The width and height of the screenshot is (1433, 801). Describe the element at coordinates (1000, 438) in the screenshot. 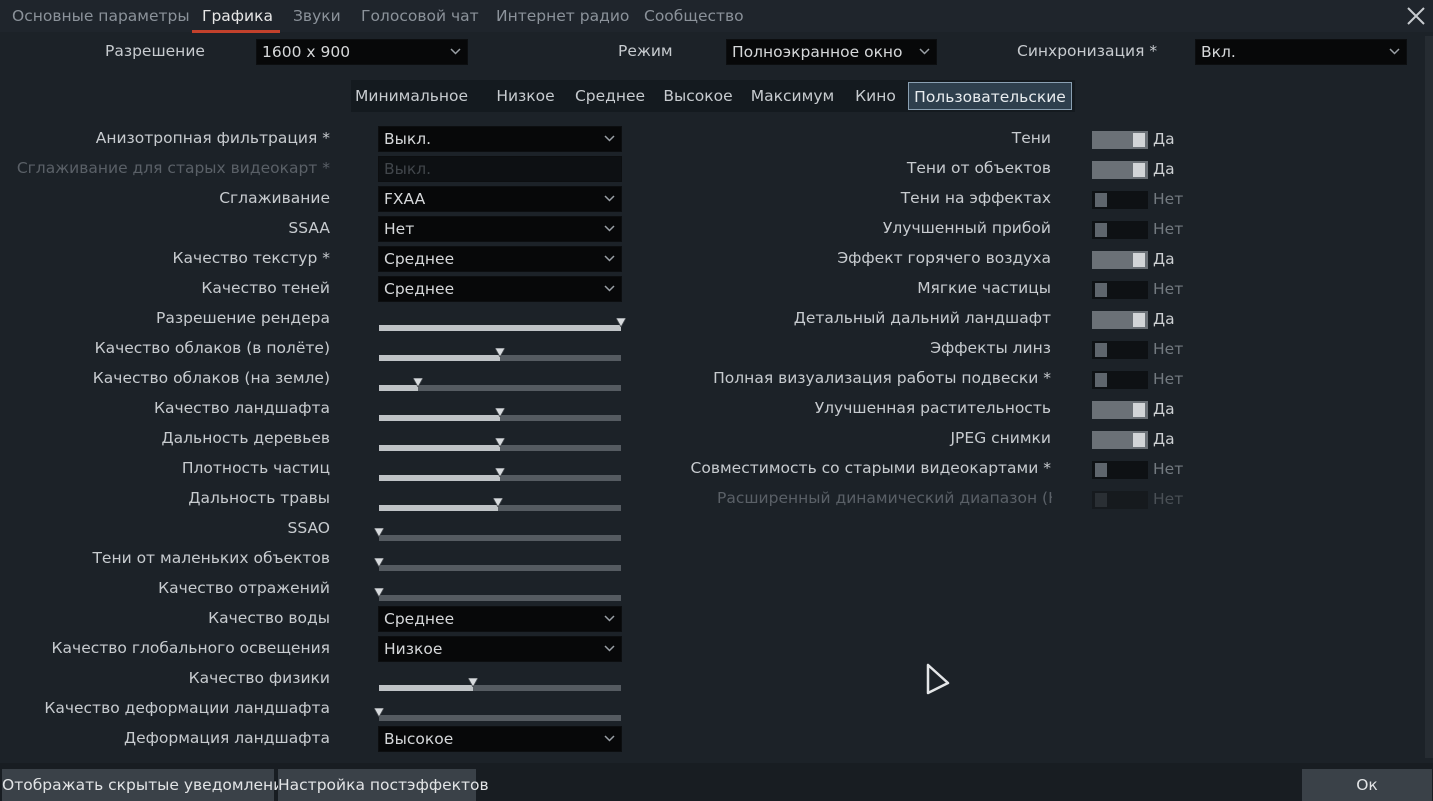

I see `toggle-label: JPEG снимки` at that location.